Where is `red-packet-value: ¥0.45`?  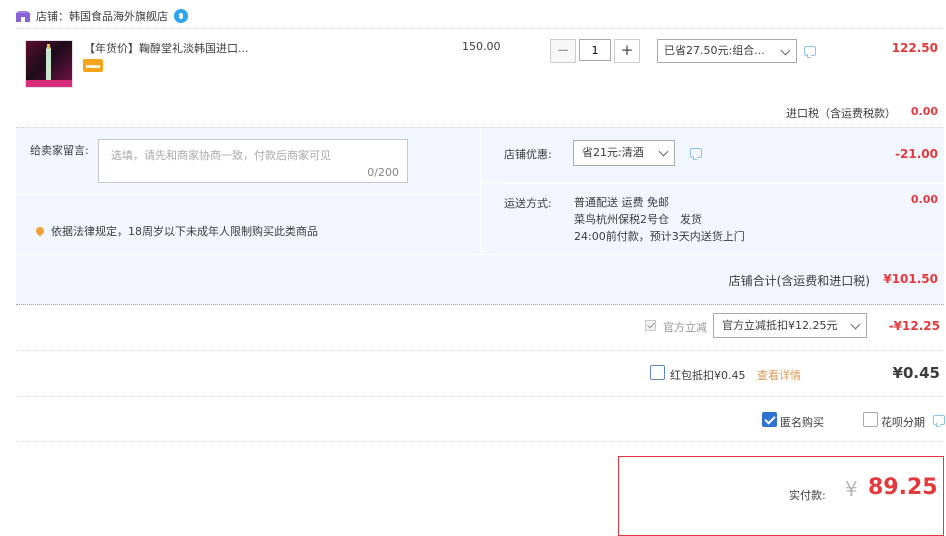
red-packet-value: ¥0.45 is located at coordinates (916, 373).